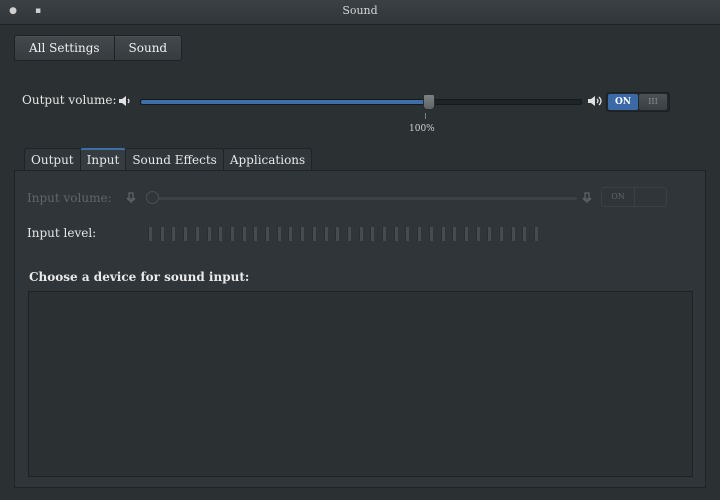 Image resolution: width=720 pixels, height=500 pixels. I want to click on output-volume-fill, so click(285, 102).